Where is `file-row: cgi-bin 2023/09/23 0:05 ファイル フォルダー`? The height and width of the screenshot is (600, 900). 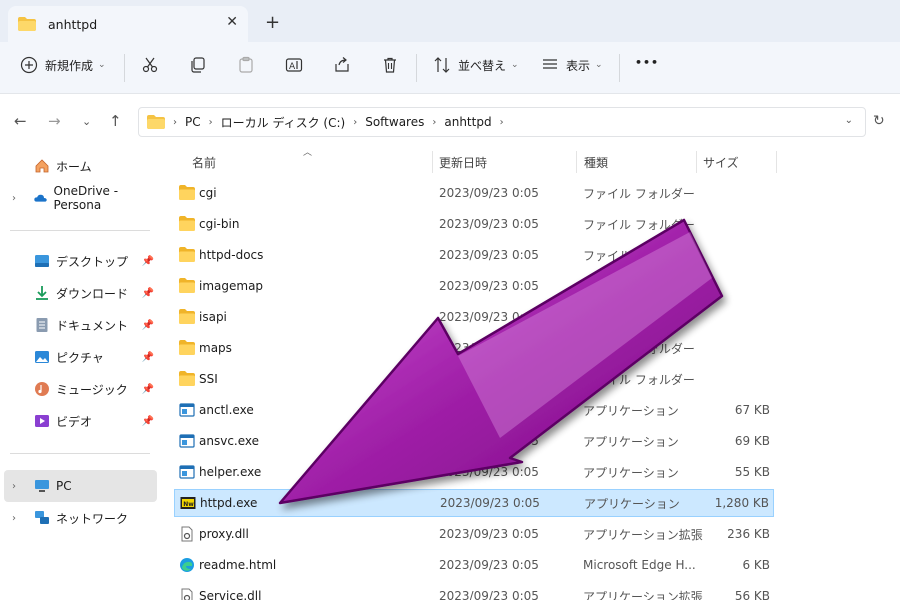
file-row: cgi-bin 2023/09/23 0:05 ファイル フォルダー is located at coordinates (474, 224).